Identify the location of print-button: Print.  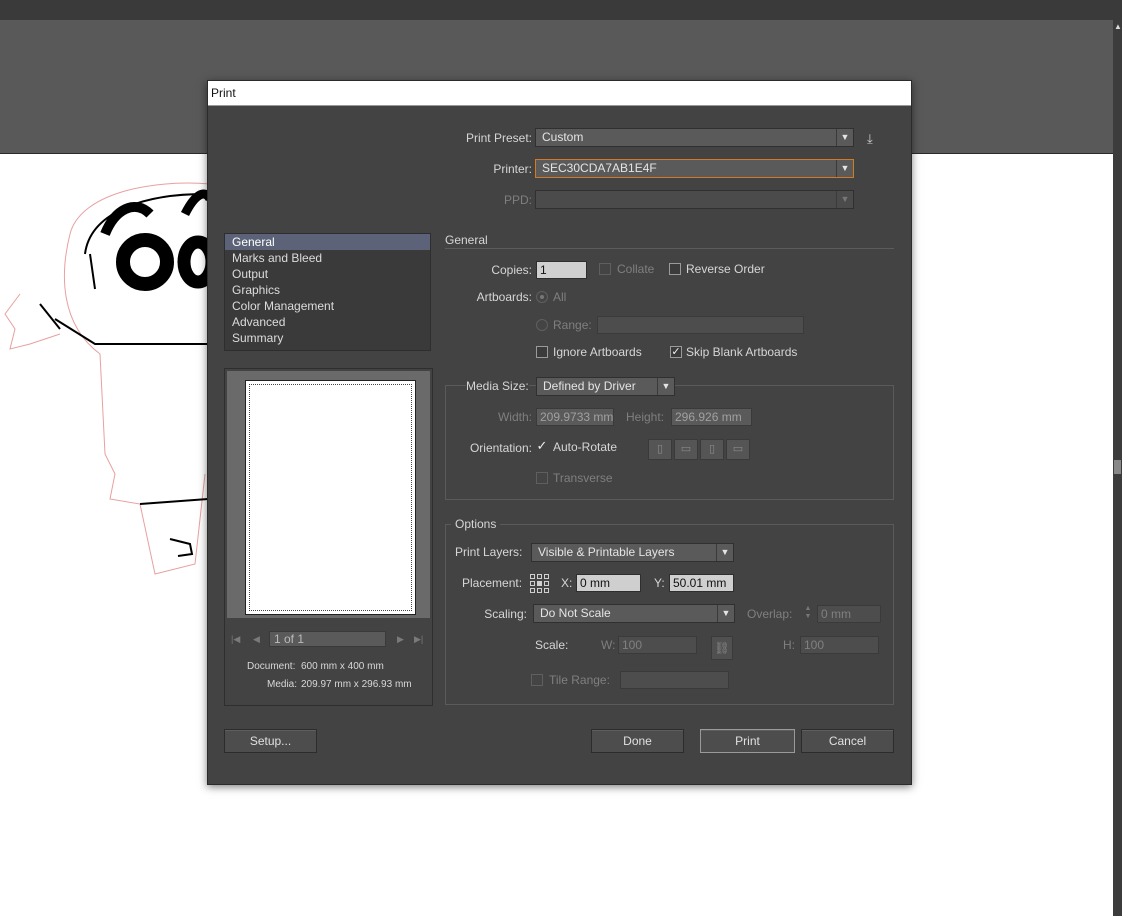
(747, 741).